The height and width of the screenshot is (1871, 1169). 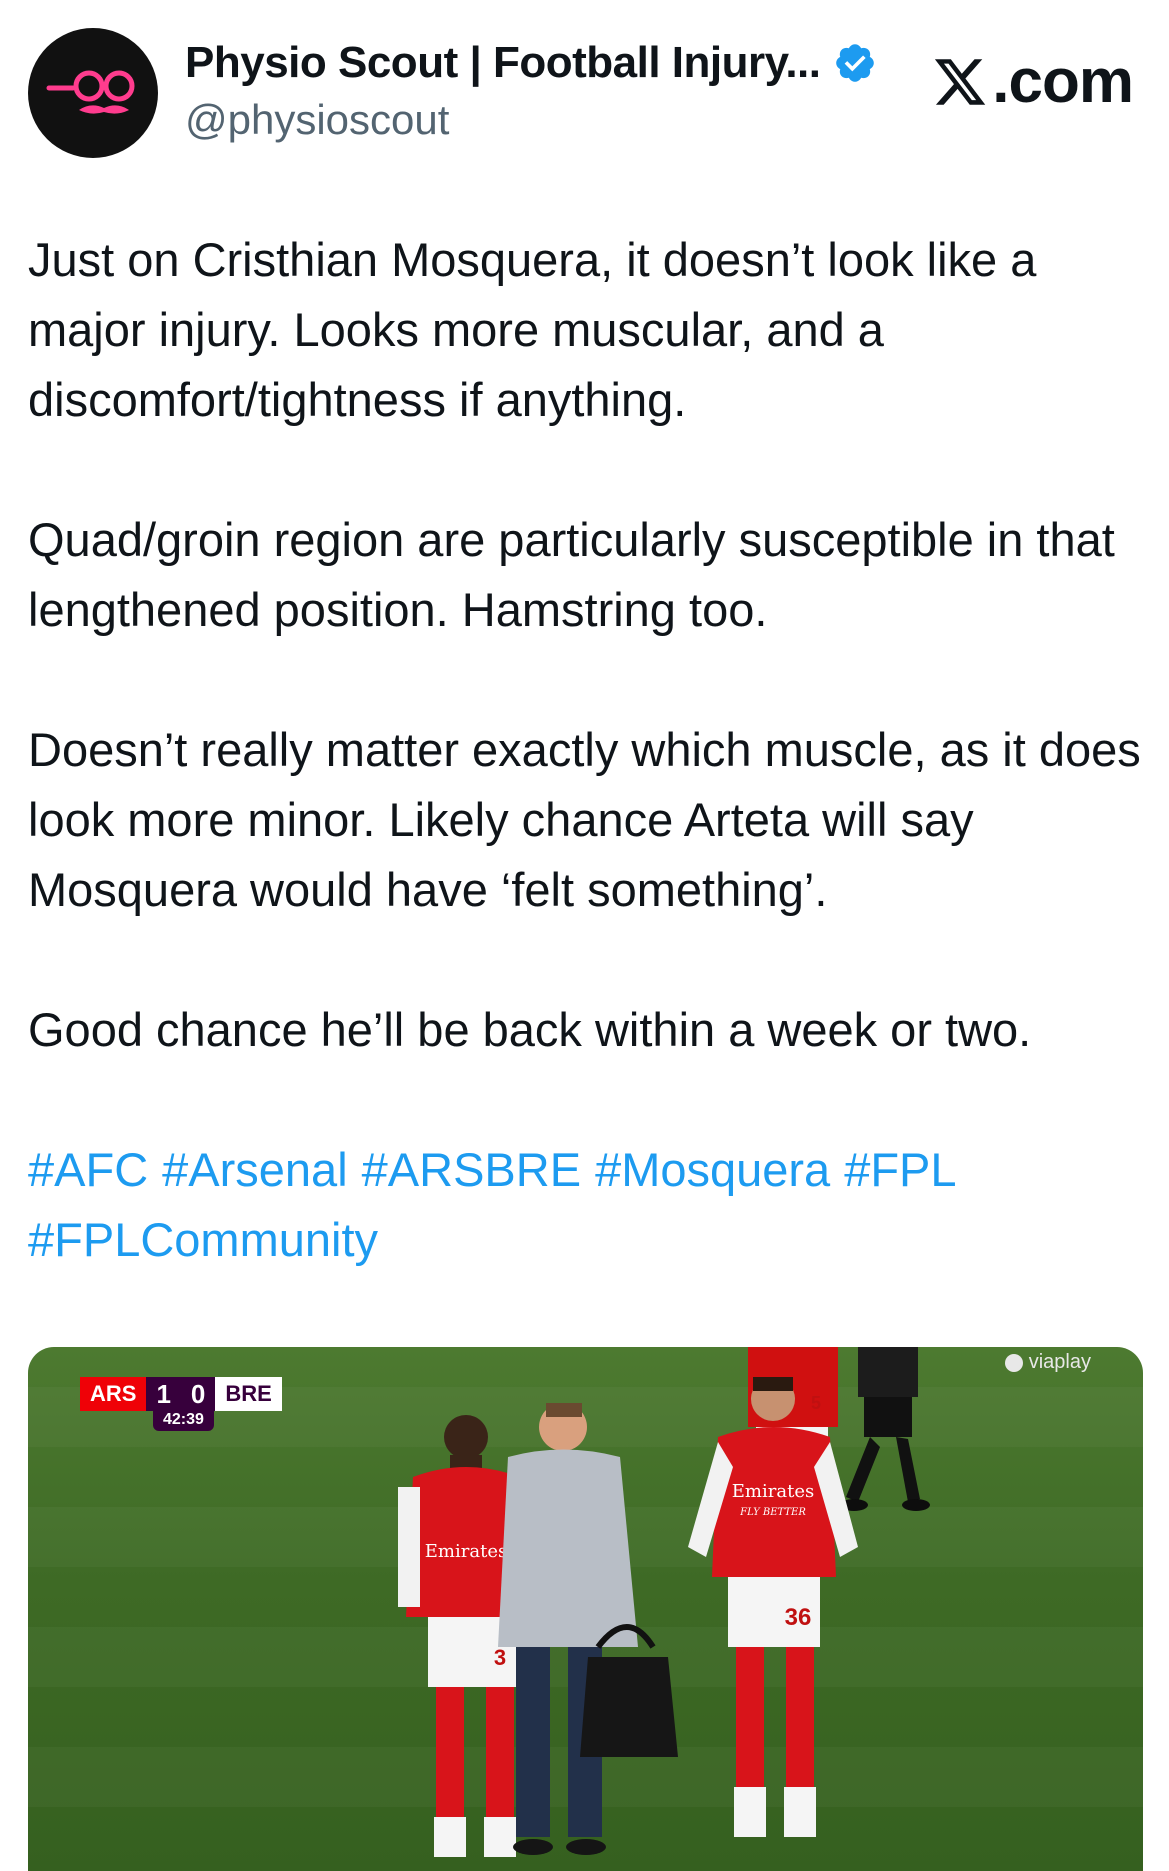 I want to click on glasses-mustache-logo-icon, so click(x=90, y=92).